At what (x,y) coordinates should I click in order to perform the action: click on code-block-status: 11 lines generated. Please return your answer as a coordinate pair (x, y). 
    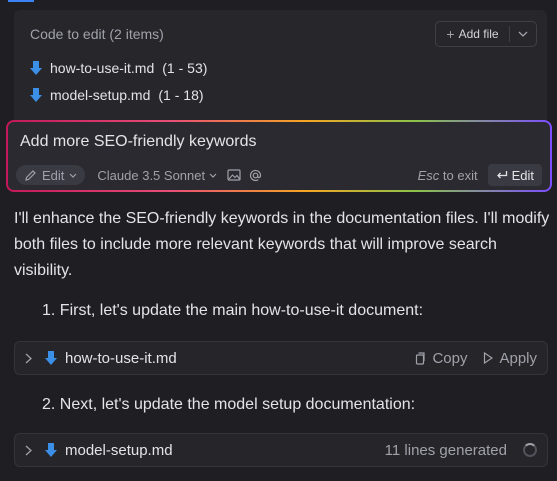
    Looking at the image, I should click on (461, 450).